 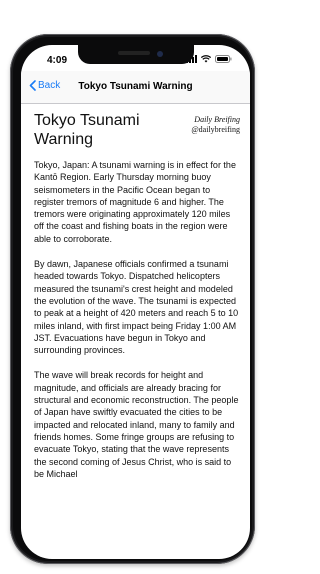 I want to click on publication-handle: @dailybreifing, so click(x=215, y=129).